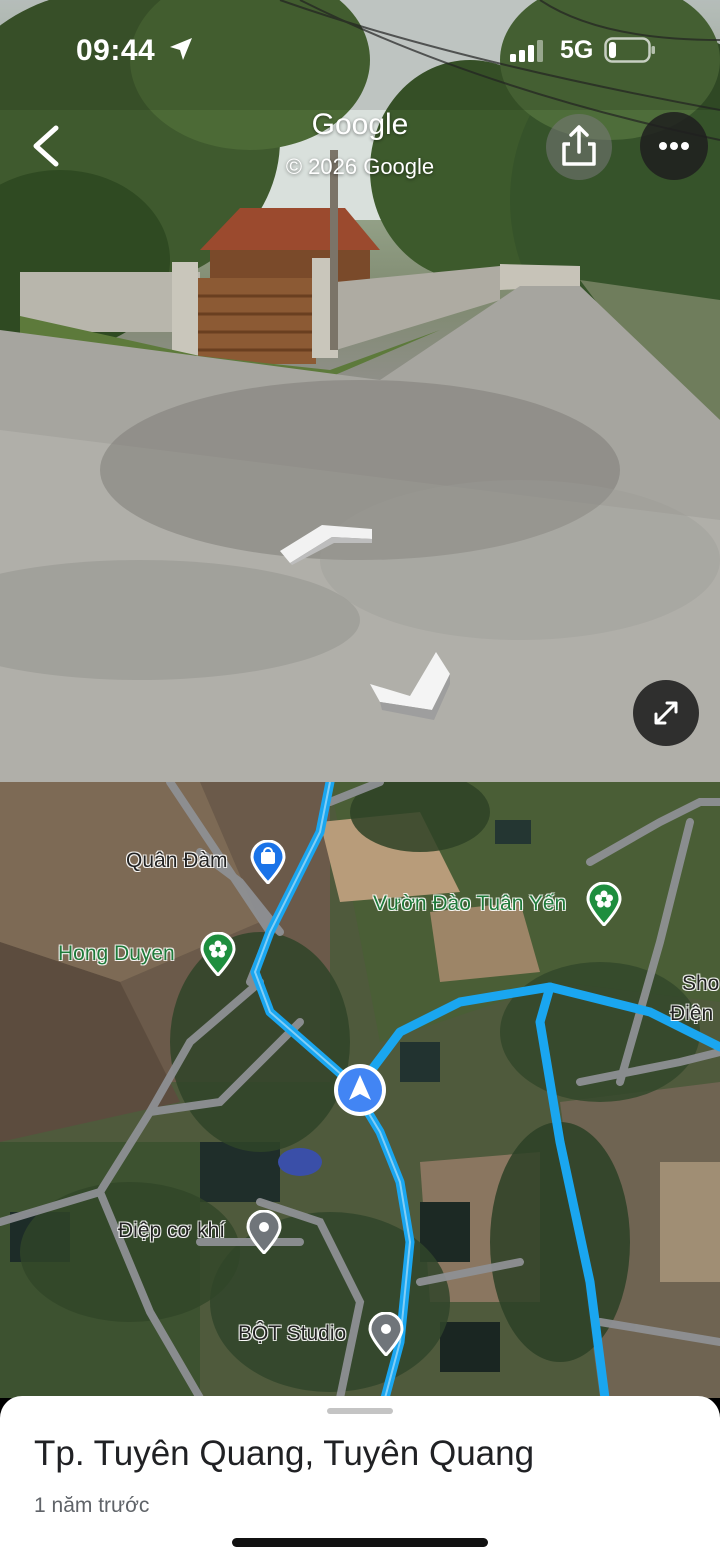 The height and width of the screenshot is (1560, 720). What do you see at coordinates (116, 953) in the screenshot?
I see `poi-label: Hong Duyen` at bounding box center [116, 953].